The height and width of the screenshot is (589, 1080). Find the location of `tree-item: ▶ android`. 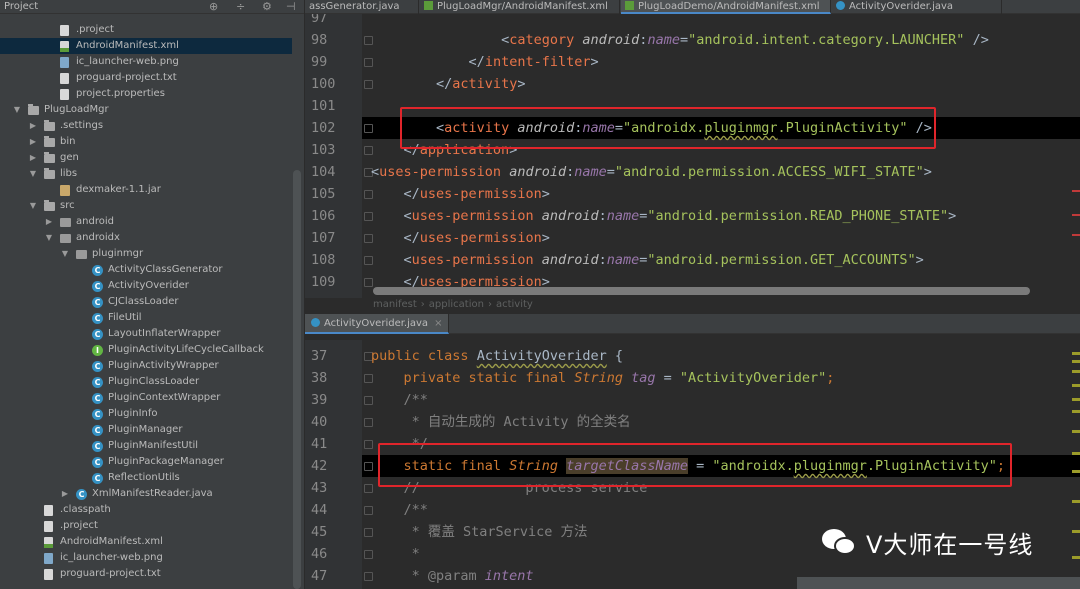

tree-item: ▶ android is located at coordinates (146, 222).